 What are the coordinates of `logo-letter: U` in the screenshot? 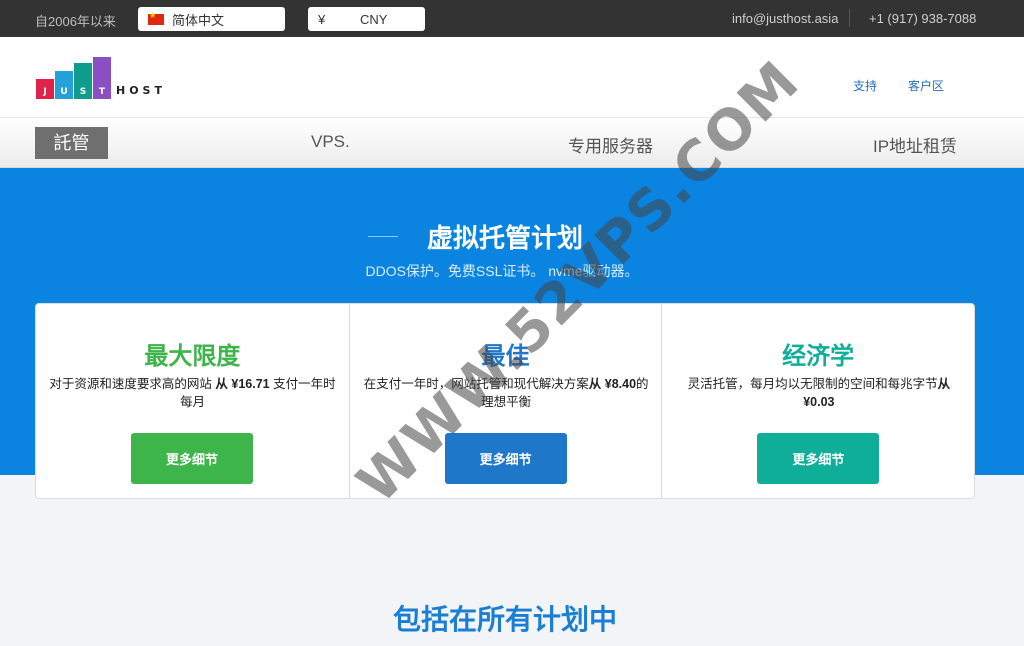 It's located at (64, 92).